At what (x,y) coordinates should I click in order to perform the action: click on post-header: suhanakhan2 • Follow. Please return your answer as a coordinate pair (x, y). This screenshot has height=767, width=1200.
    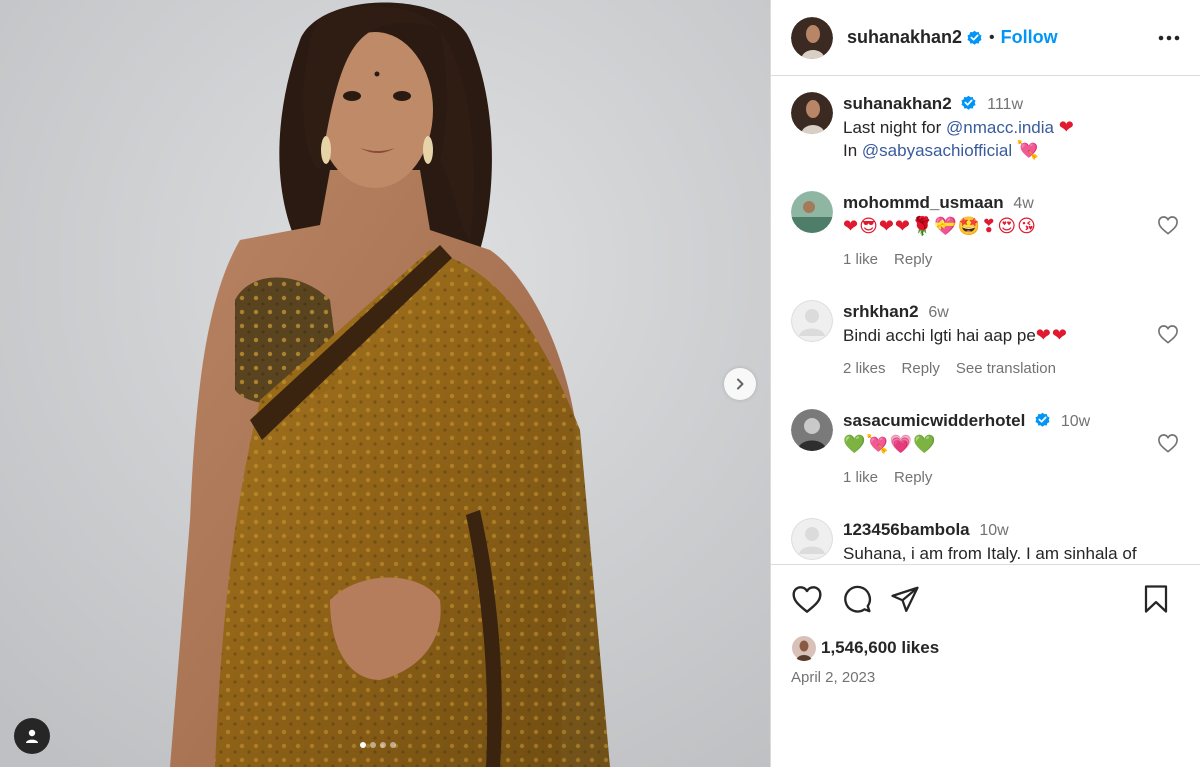
    Looking at the image, I should click on (985, 38).